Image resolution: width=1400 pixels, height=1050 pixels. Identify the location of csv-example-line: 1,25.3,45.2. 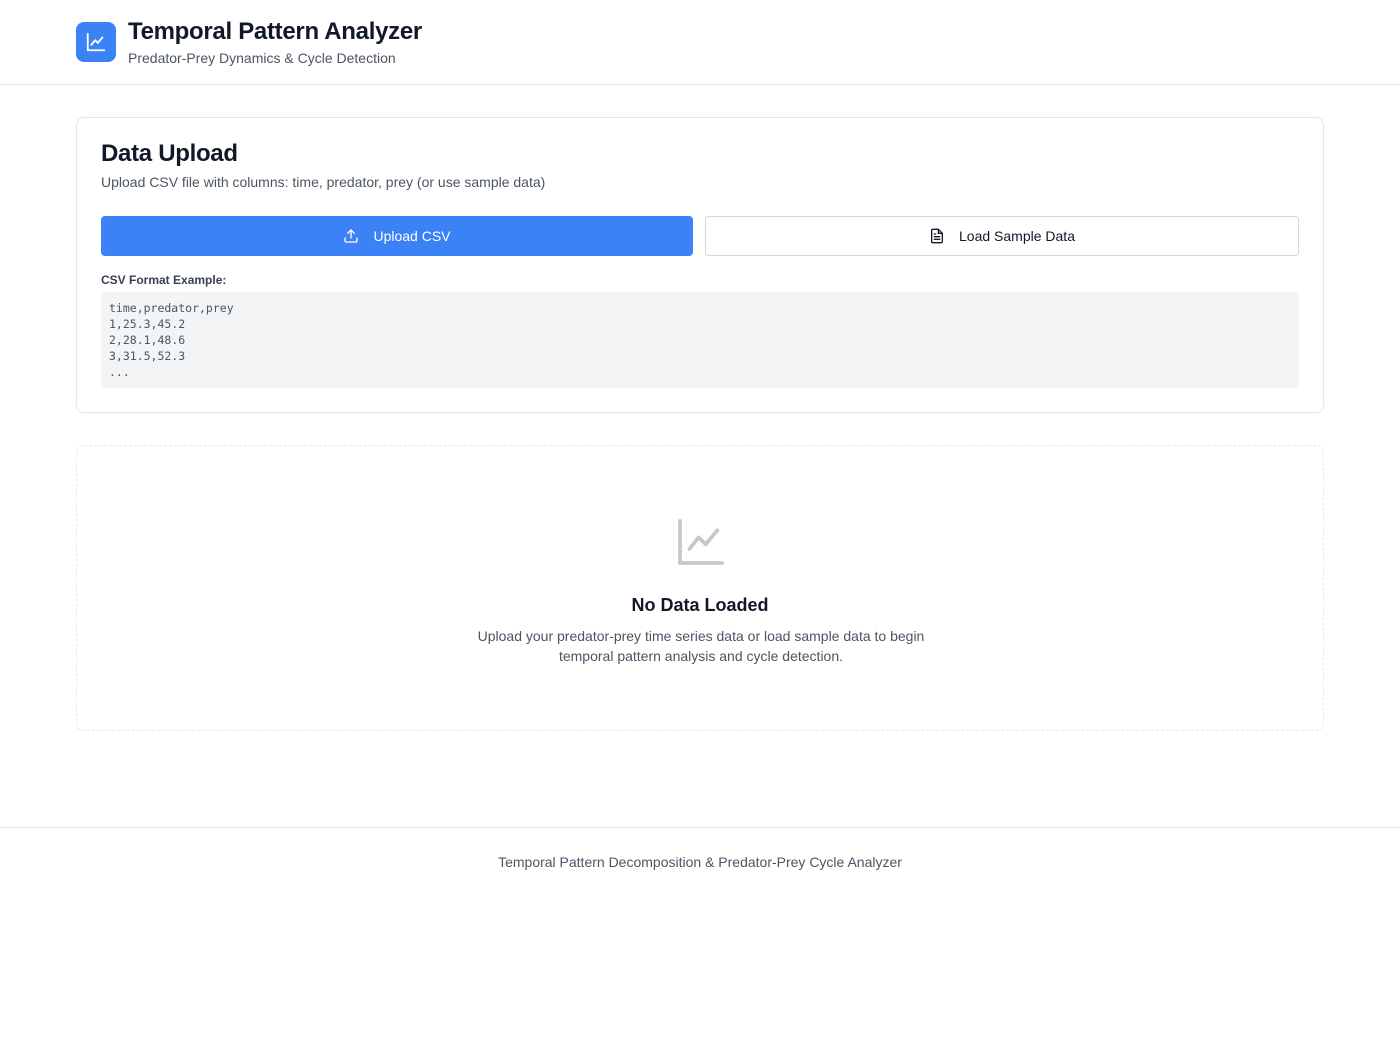
(147, 324).